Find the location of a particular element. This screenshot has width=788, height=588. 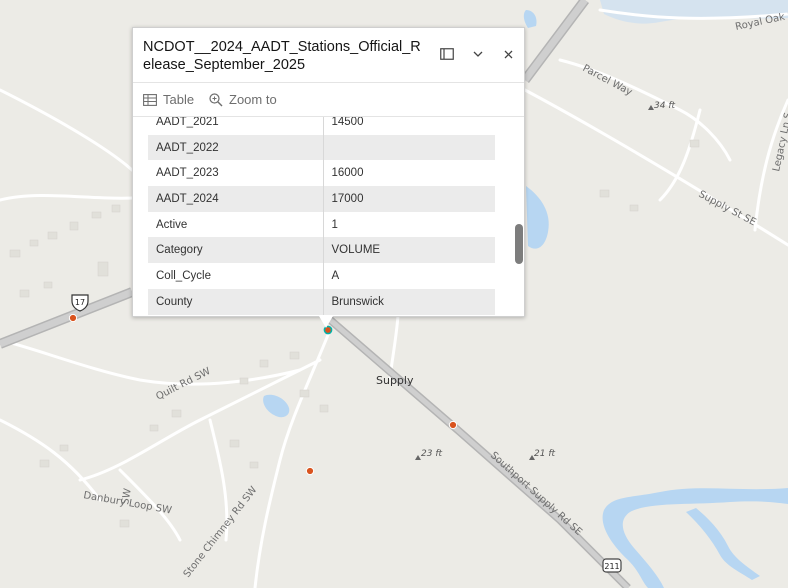

table-row: Active 1 is located at coordinates (321, 224).